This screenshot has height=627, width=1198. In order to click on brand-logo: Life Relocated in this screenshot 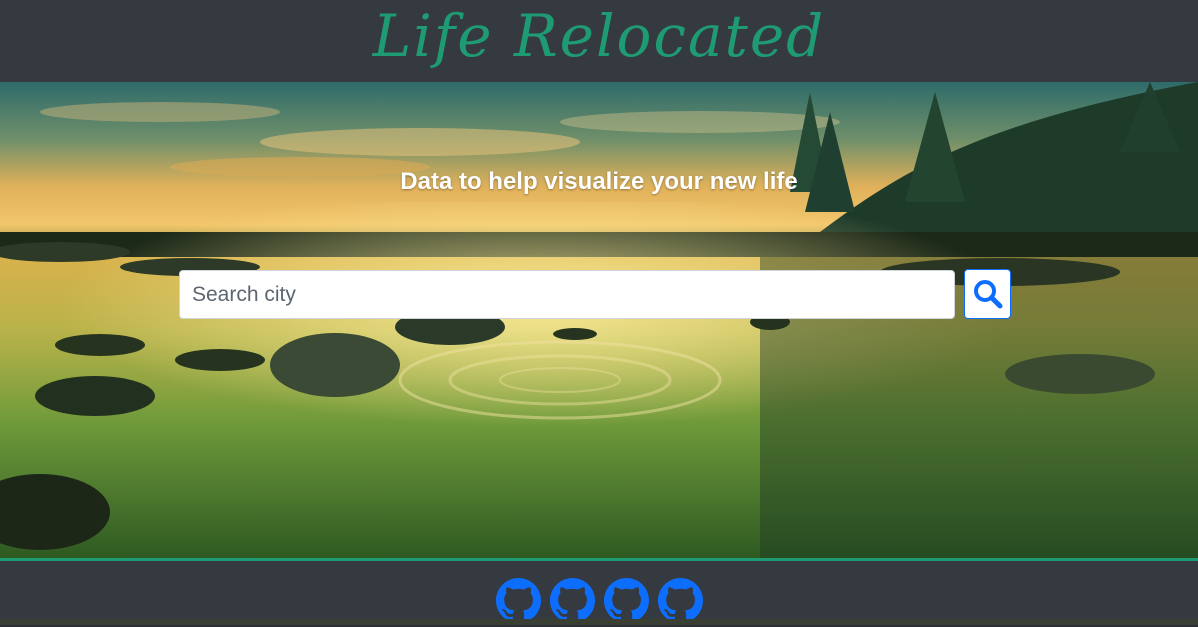, I will do `click(599, 36)`.